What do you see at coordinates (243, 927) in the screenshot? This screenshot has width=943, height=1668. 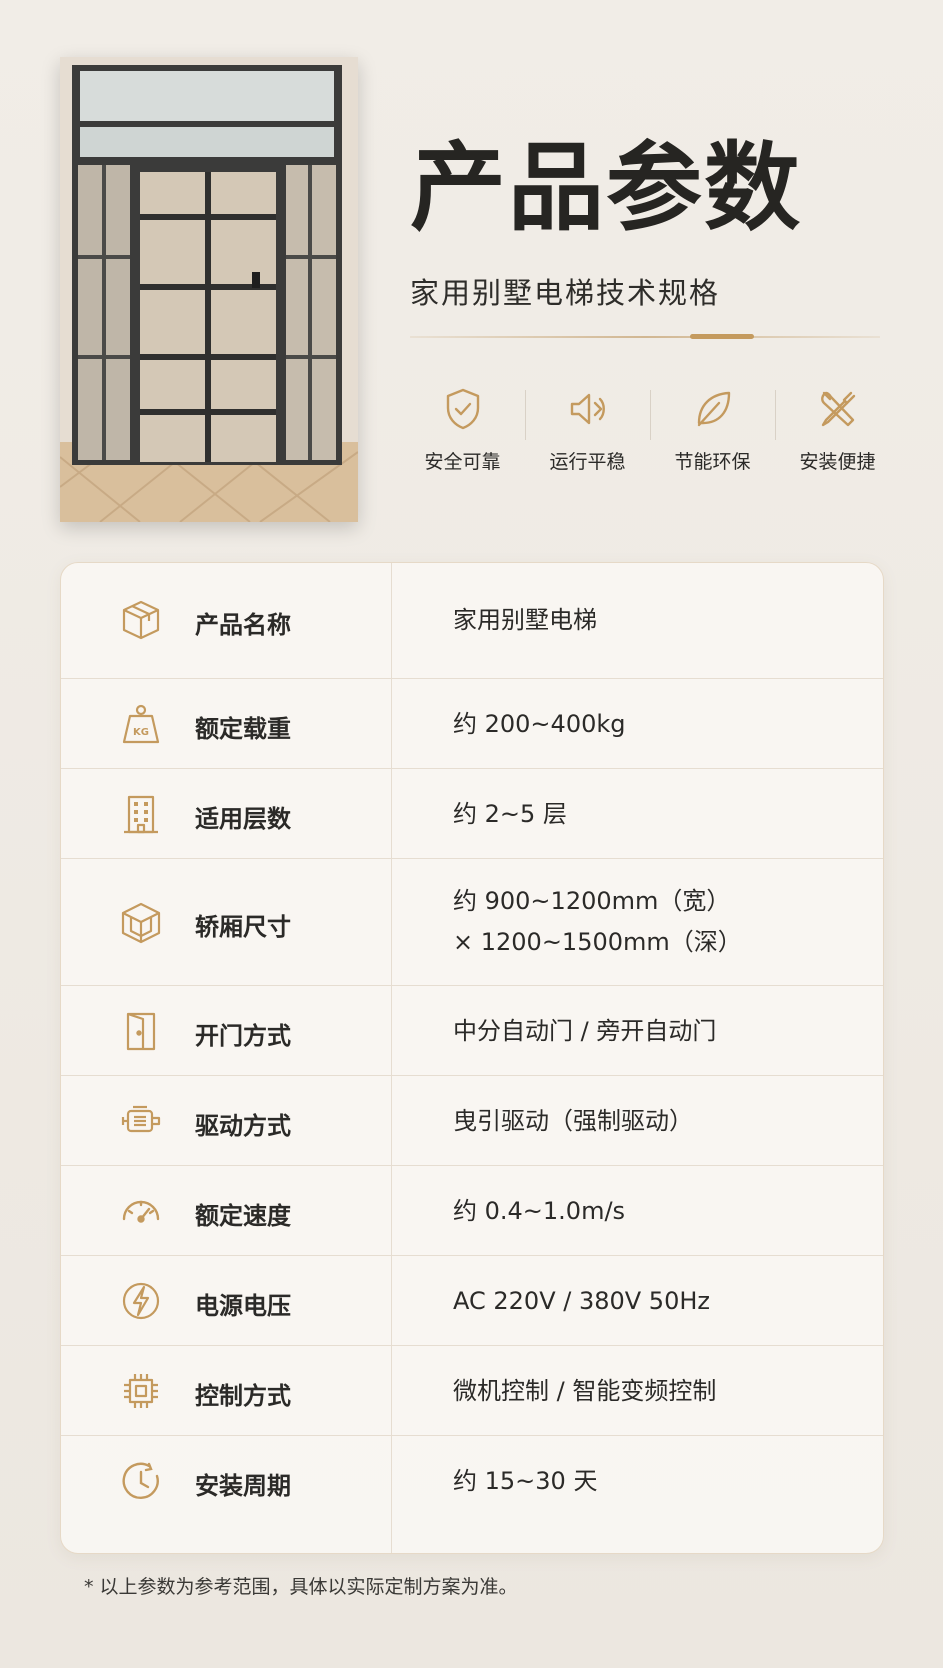 I see `spec-label: 轿厢尺寸` at bounding box center [243, 927].